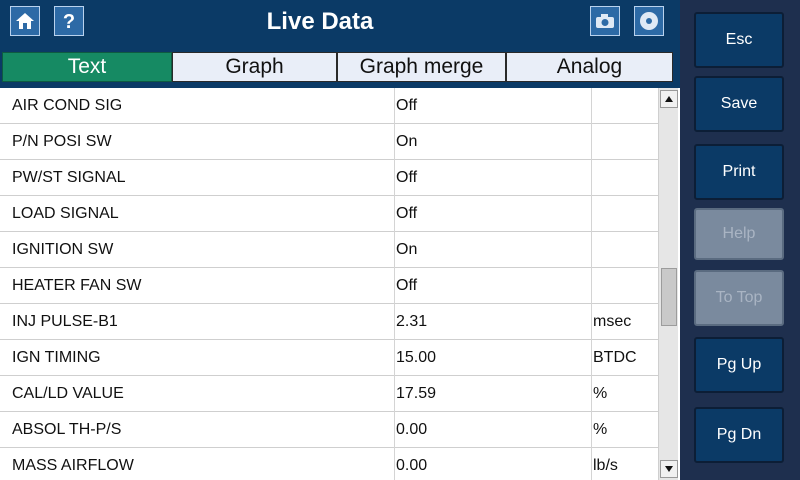 The image size is (800, 480). Describe the element at coordinates (615, 357) in the screenshot. I see `parameter-unit: BTDC` at that location.